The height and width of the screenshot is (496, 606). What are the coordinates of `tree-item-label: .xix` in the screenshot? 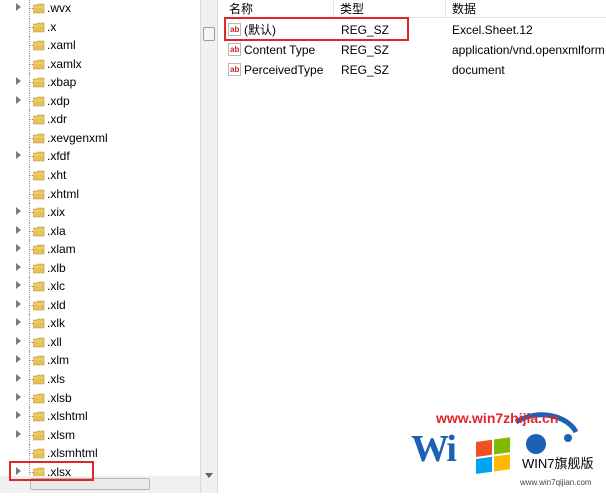 It's located at (56, 212).